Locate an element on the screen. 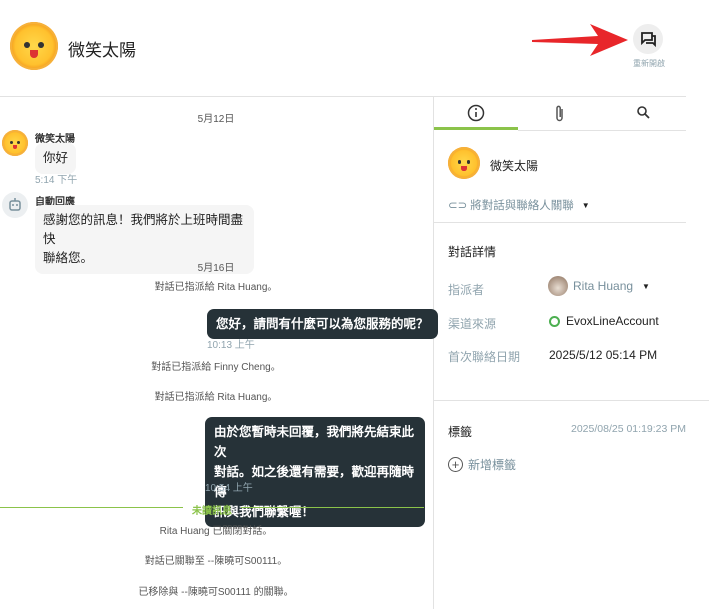 The image size is (709, 609). robot-icon is located at coordinates (15, 204).